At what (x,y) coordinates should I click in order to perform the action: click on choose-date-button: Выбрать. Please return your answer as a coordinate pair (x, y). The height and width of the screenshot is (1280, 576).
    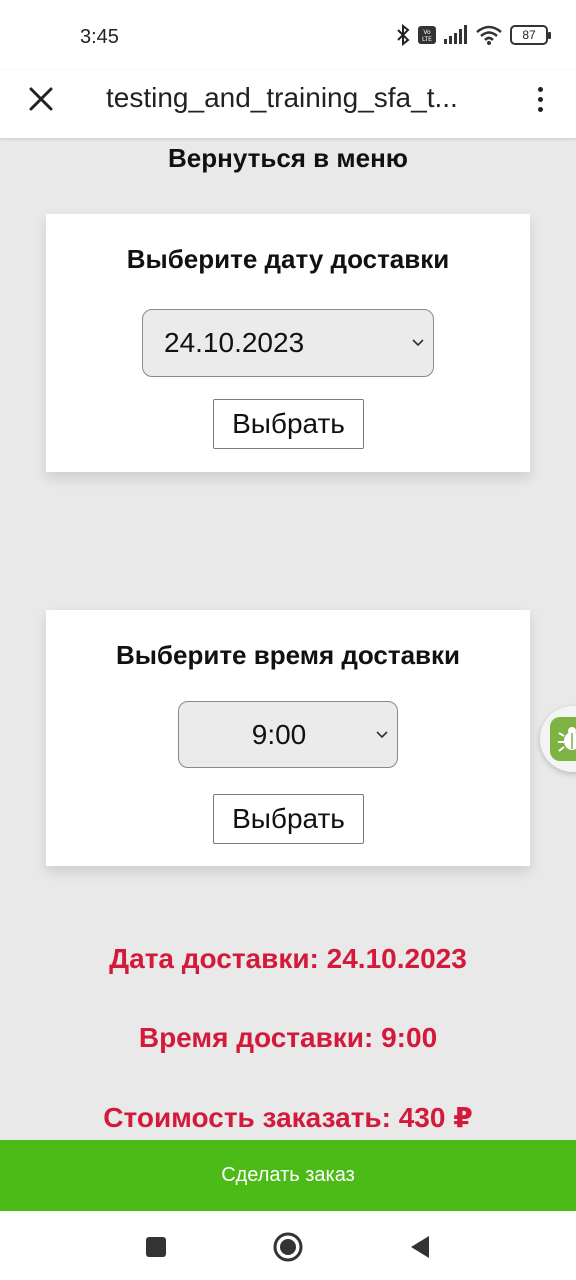
    Looking at the image, I should click on (288, 424).